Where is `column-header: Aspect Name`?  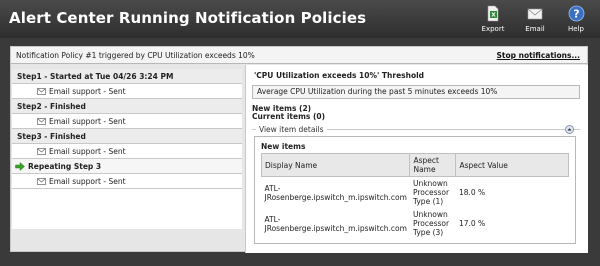
column-header: Aspect Name is located at coordinates (433, 165).